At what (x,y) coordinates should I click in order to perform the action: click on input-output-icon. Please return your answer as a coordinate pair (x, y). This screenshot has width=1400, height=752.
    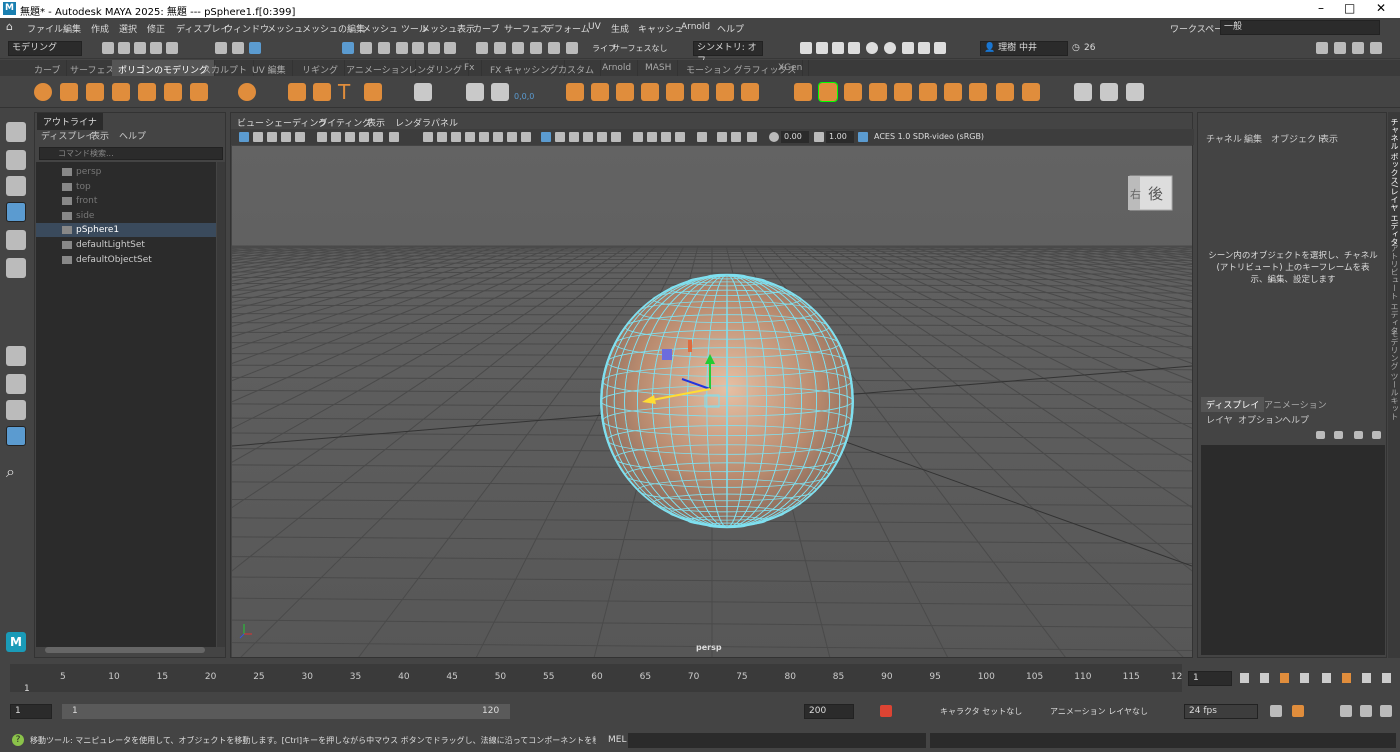
    Looking at the image, I should click on (450, 48).